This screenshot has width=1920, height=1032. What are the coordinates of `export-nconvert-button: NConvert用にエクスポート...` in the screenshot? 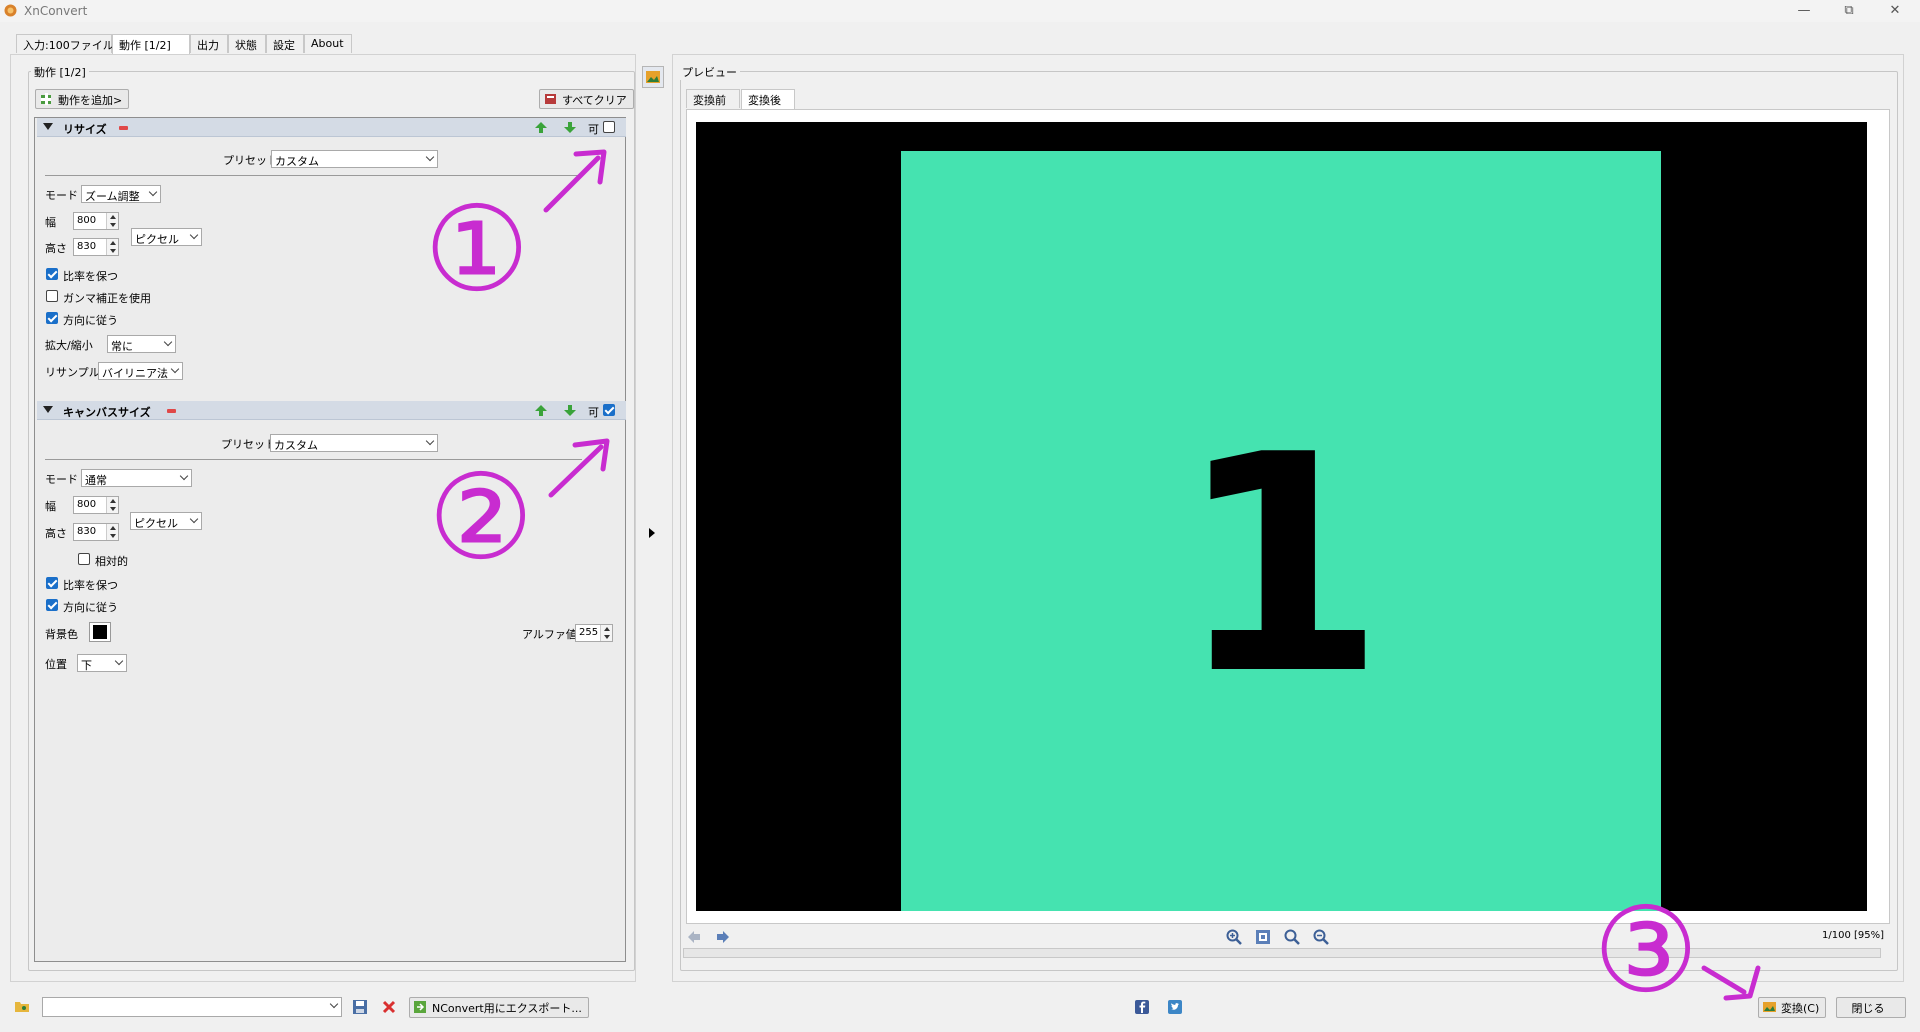 It's located at (499, 1007).